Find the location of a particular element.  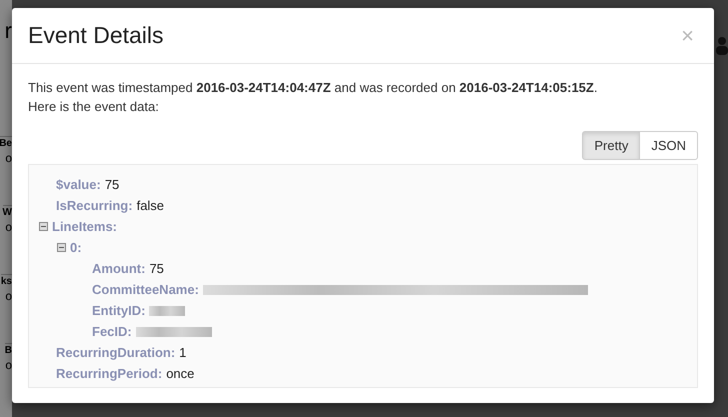

data-key: 0: is located at coordinates (76, 247).